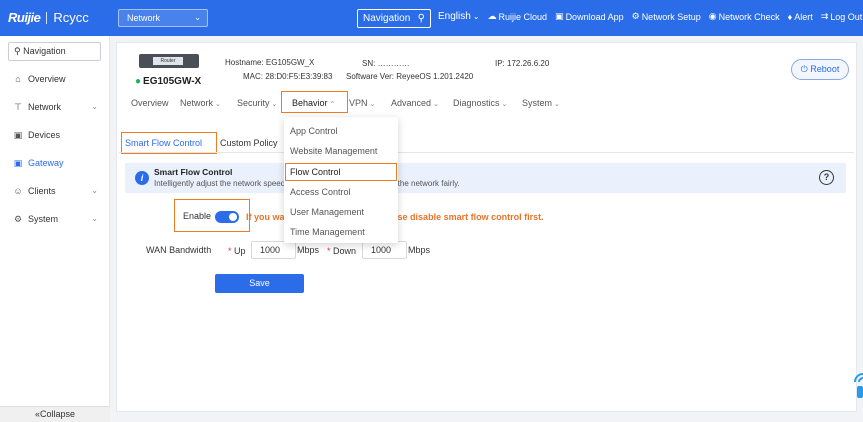  What do you see at coordinates (804, 69) in the screenshot?
I see `power-icon: ⏻` at bounding box center [804, 69].